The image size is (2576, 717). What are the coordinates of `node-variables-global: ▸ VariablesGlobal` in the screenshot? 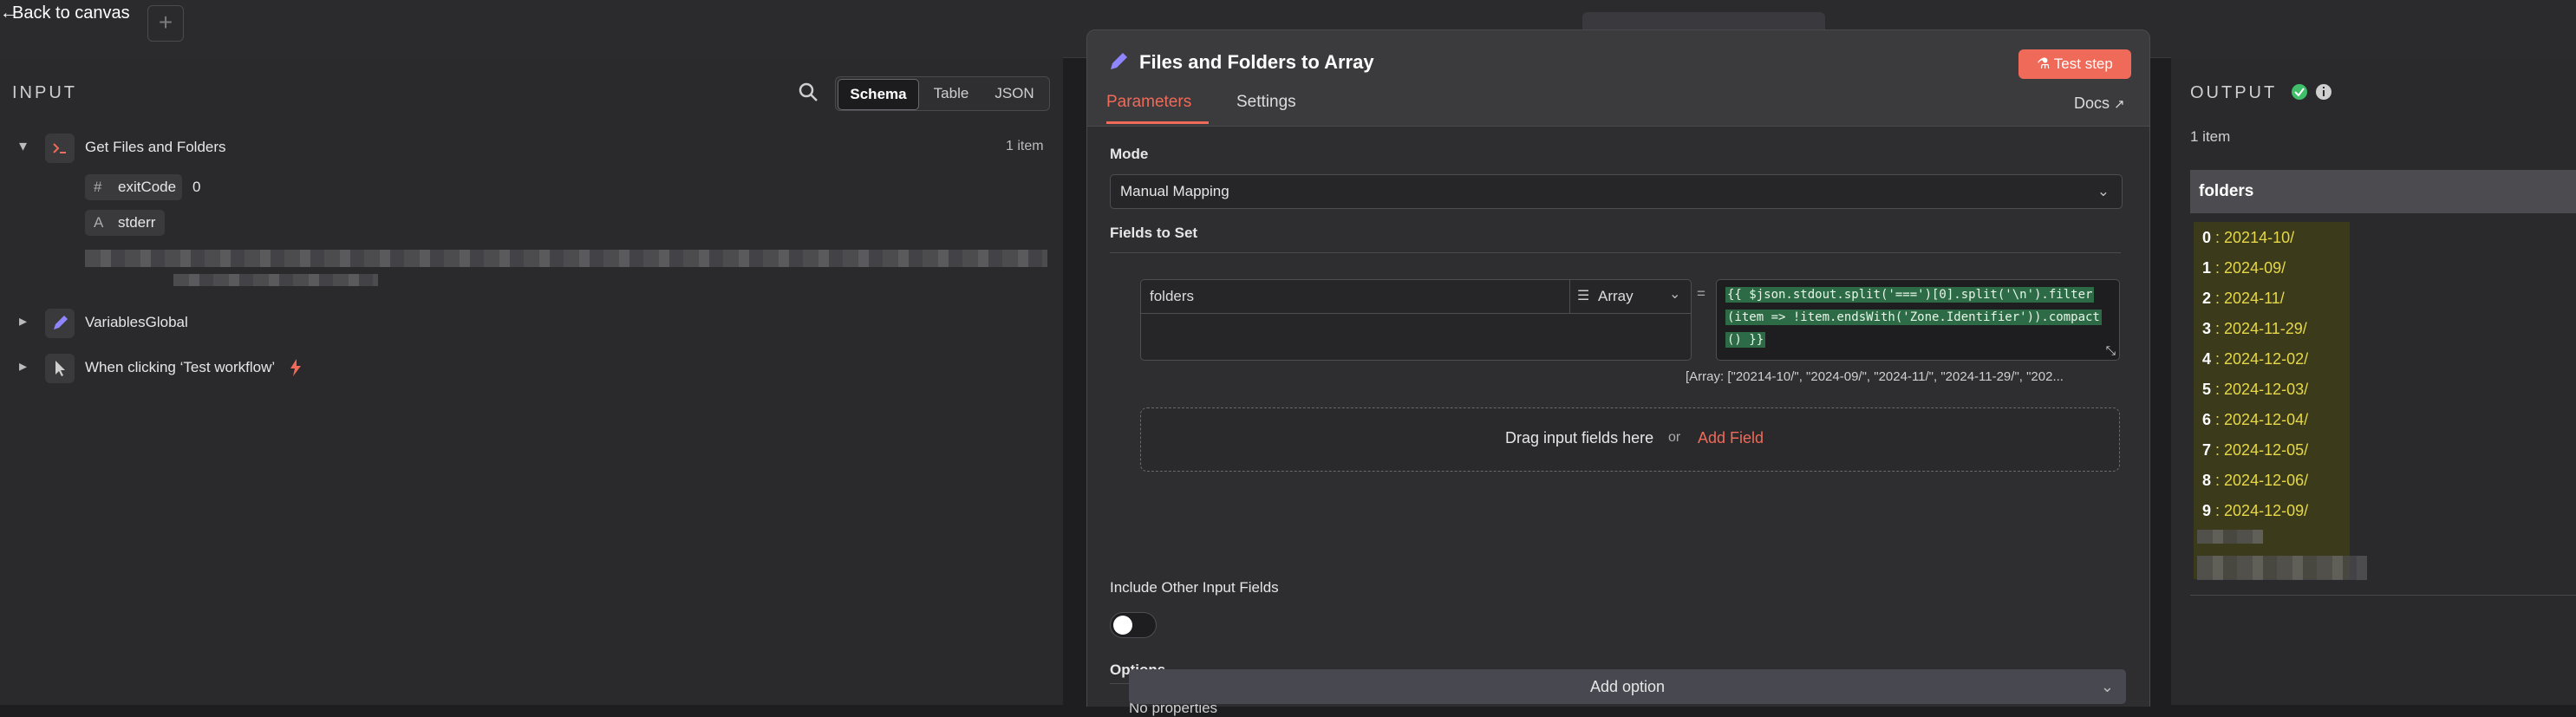 It's located at (532, 322).